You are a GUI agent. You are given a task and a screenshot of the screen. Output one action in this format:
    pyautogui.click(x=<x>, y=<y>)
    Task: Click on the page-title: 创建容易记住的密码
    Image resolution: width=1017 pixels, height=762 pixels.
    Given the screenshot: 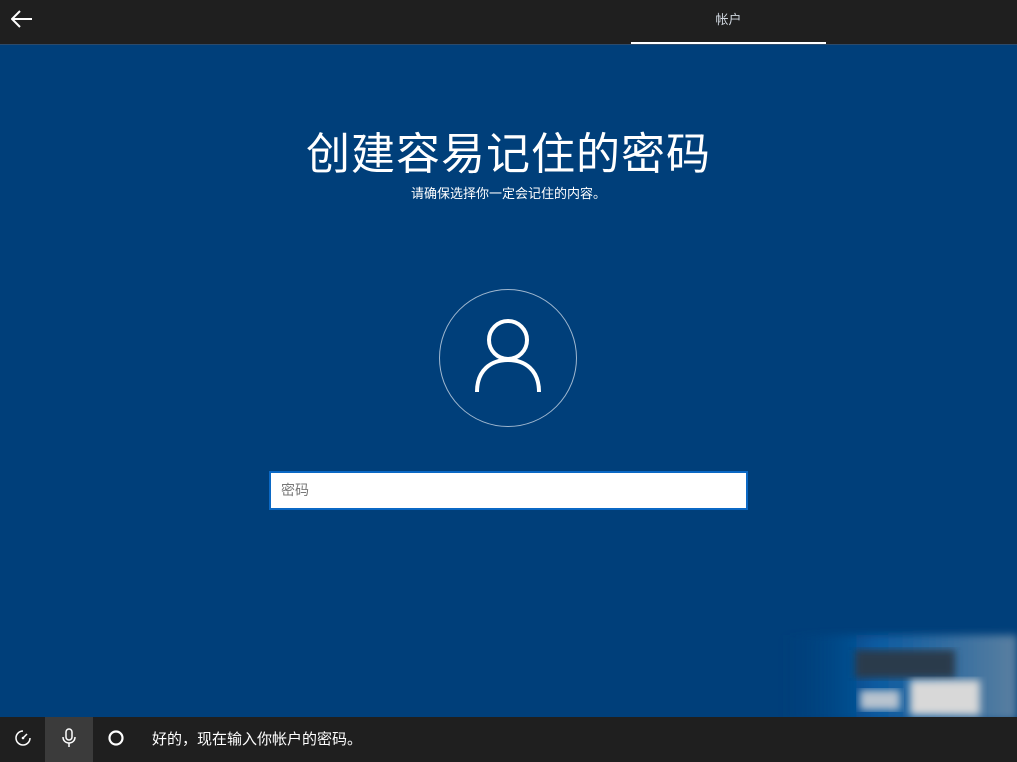 What is the action you would take?
    pyautogui.click(x=508, y=154)
    